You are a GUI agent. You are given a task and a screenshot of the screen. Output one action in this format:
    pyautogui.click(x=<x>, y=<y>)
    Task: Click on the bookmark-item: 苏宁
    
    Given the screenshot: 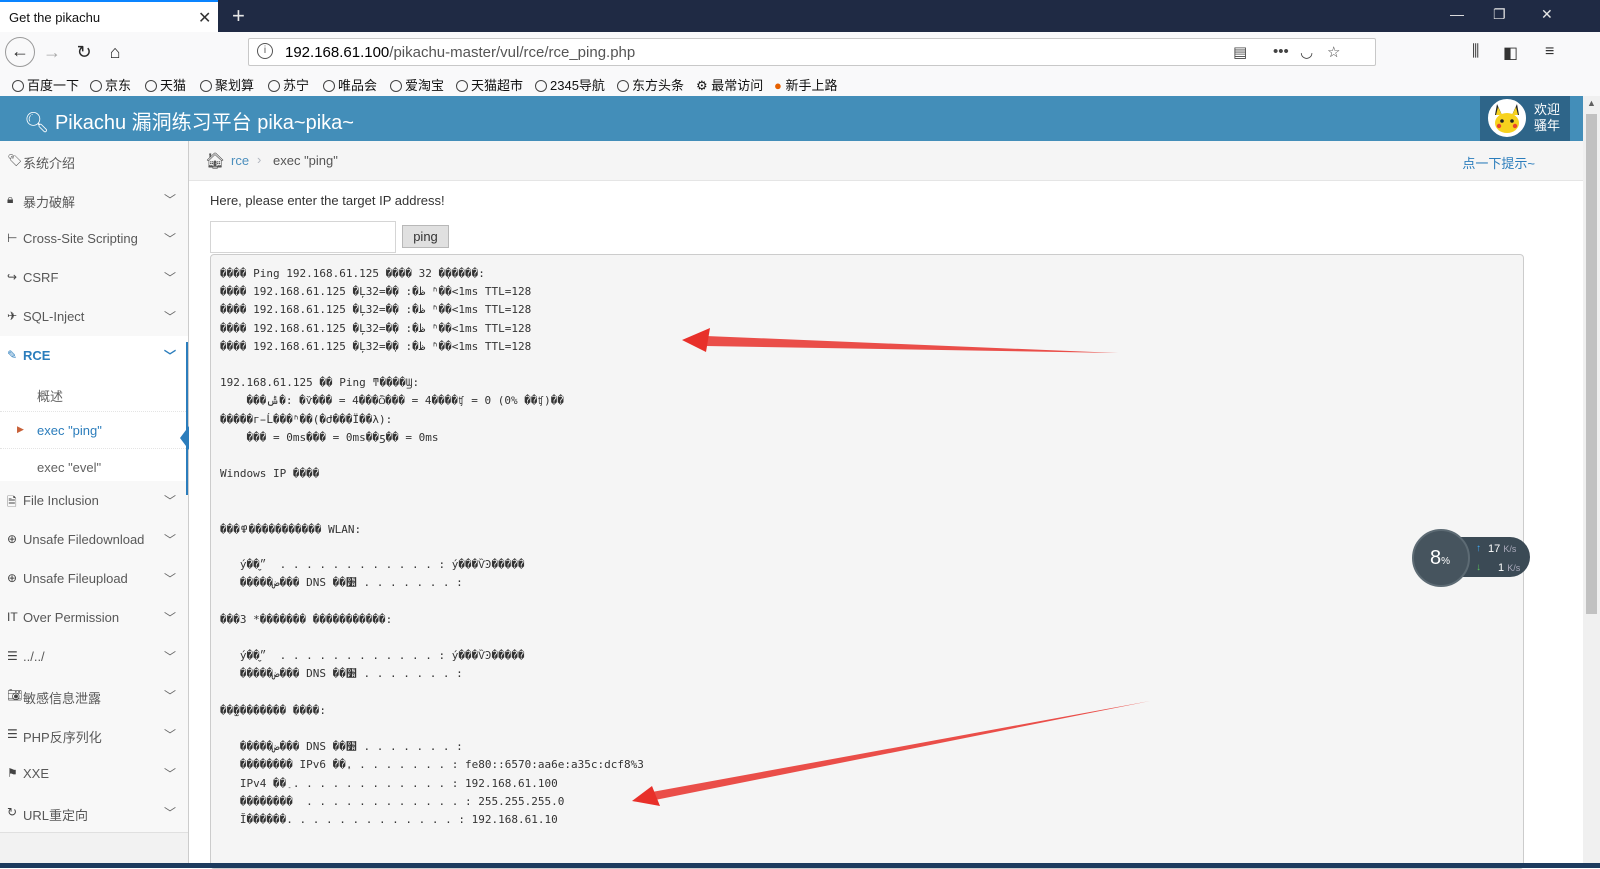 What is the action you would take?
    pyautogui.click(x=288, y=84)
    